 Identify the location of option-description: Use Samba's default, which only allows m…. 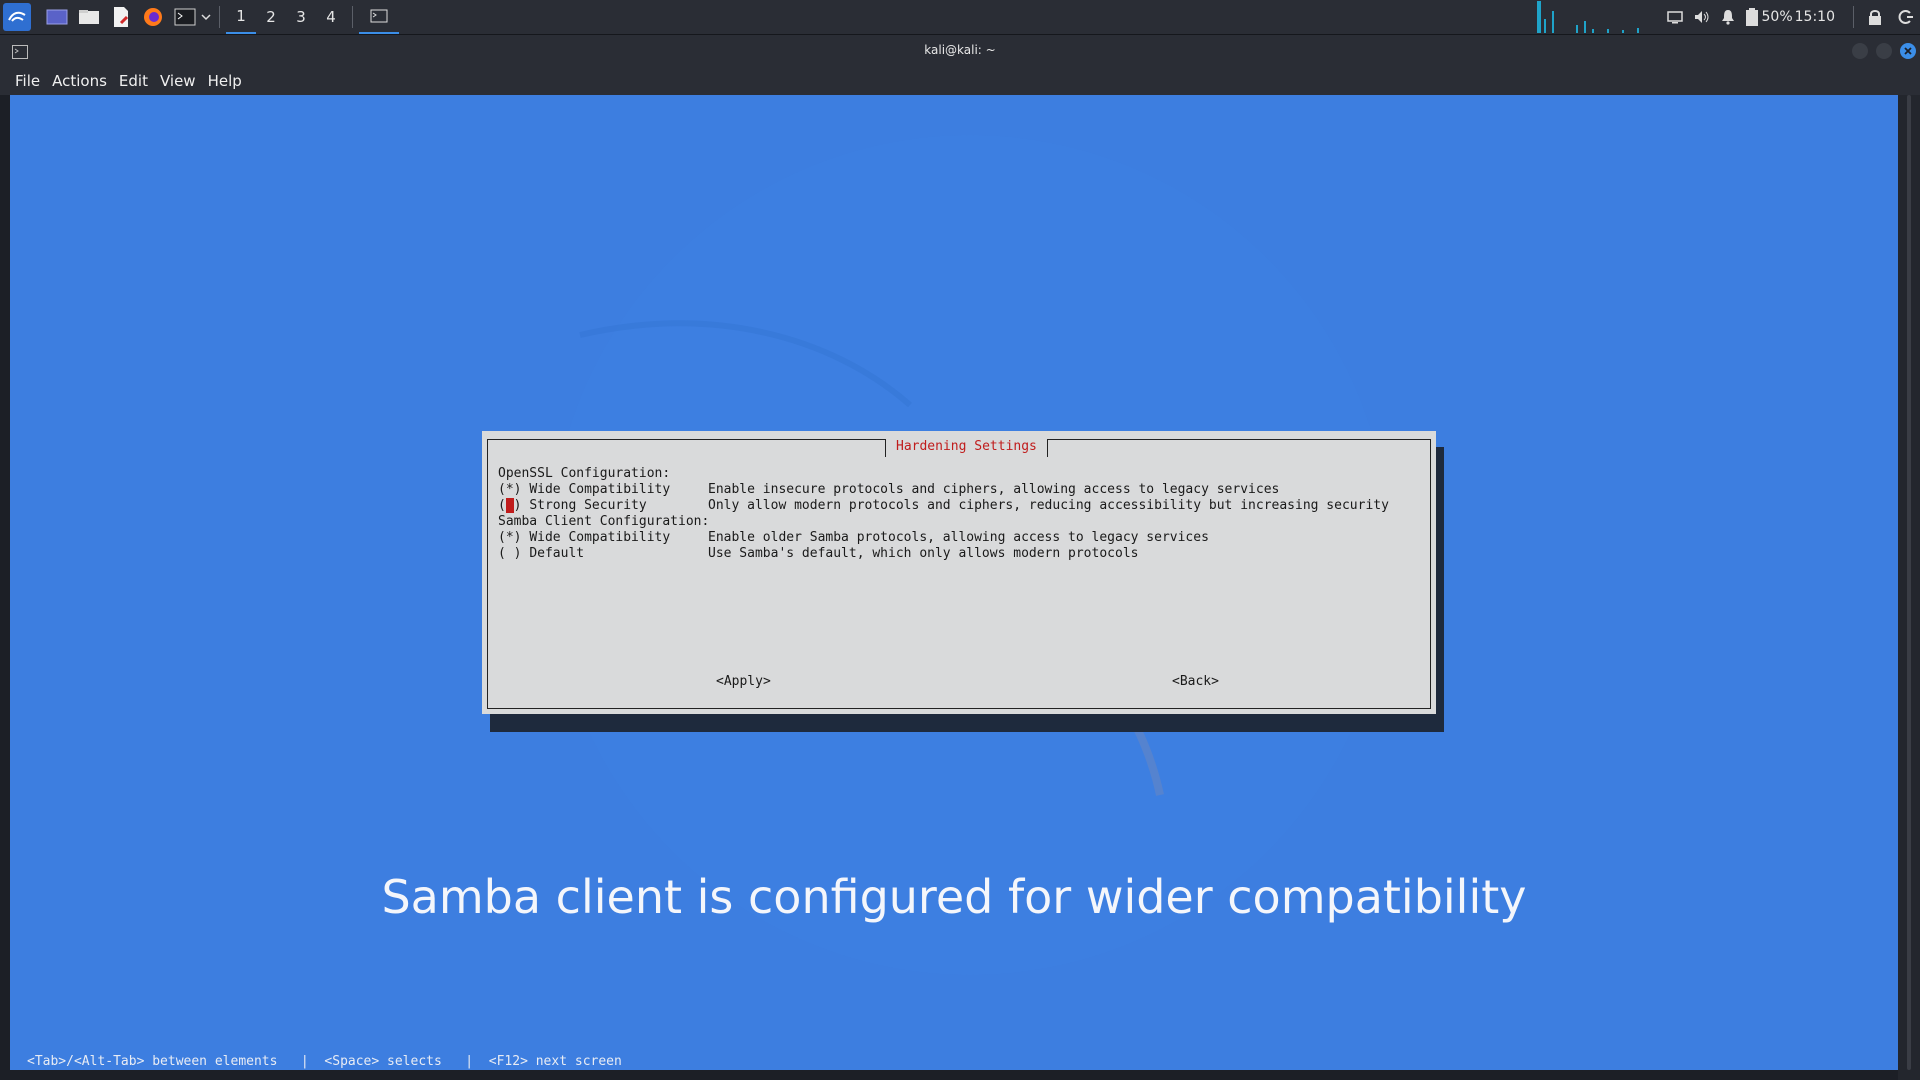
(923, 553).